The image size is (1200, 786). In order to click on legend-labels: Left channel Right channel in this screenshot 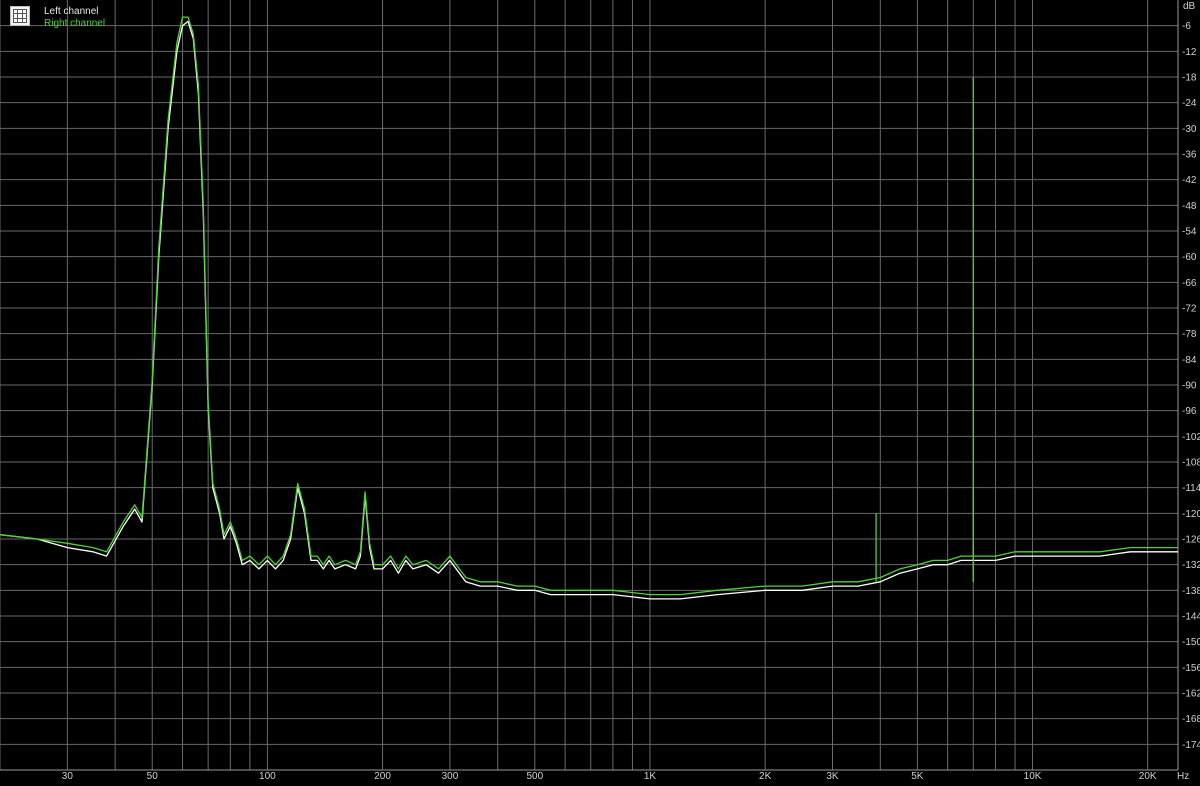, I will do `click(74, 18)`.